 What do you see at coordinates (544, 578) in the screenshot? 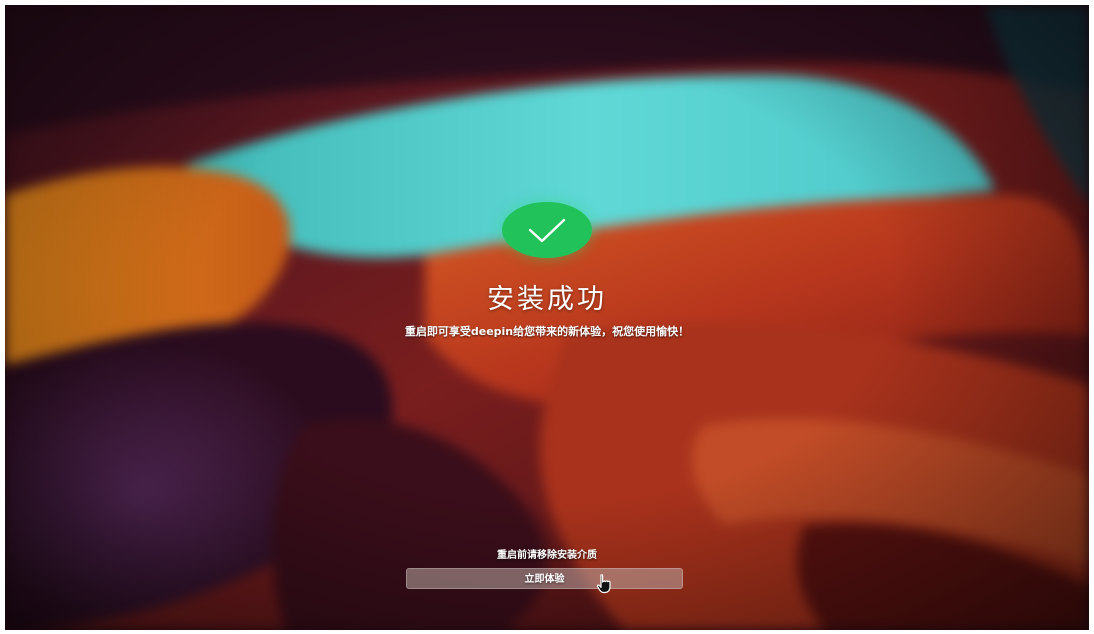
I see `experience-now-button: 立即体验` at bounding box center [544, 578].